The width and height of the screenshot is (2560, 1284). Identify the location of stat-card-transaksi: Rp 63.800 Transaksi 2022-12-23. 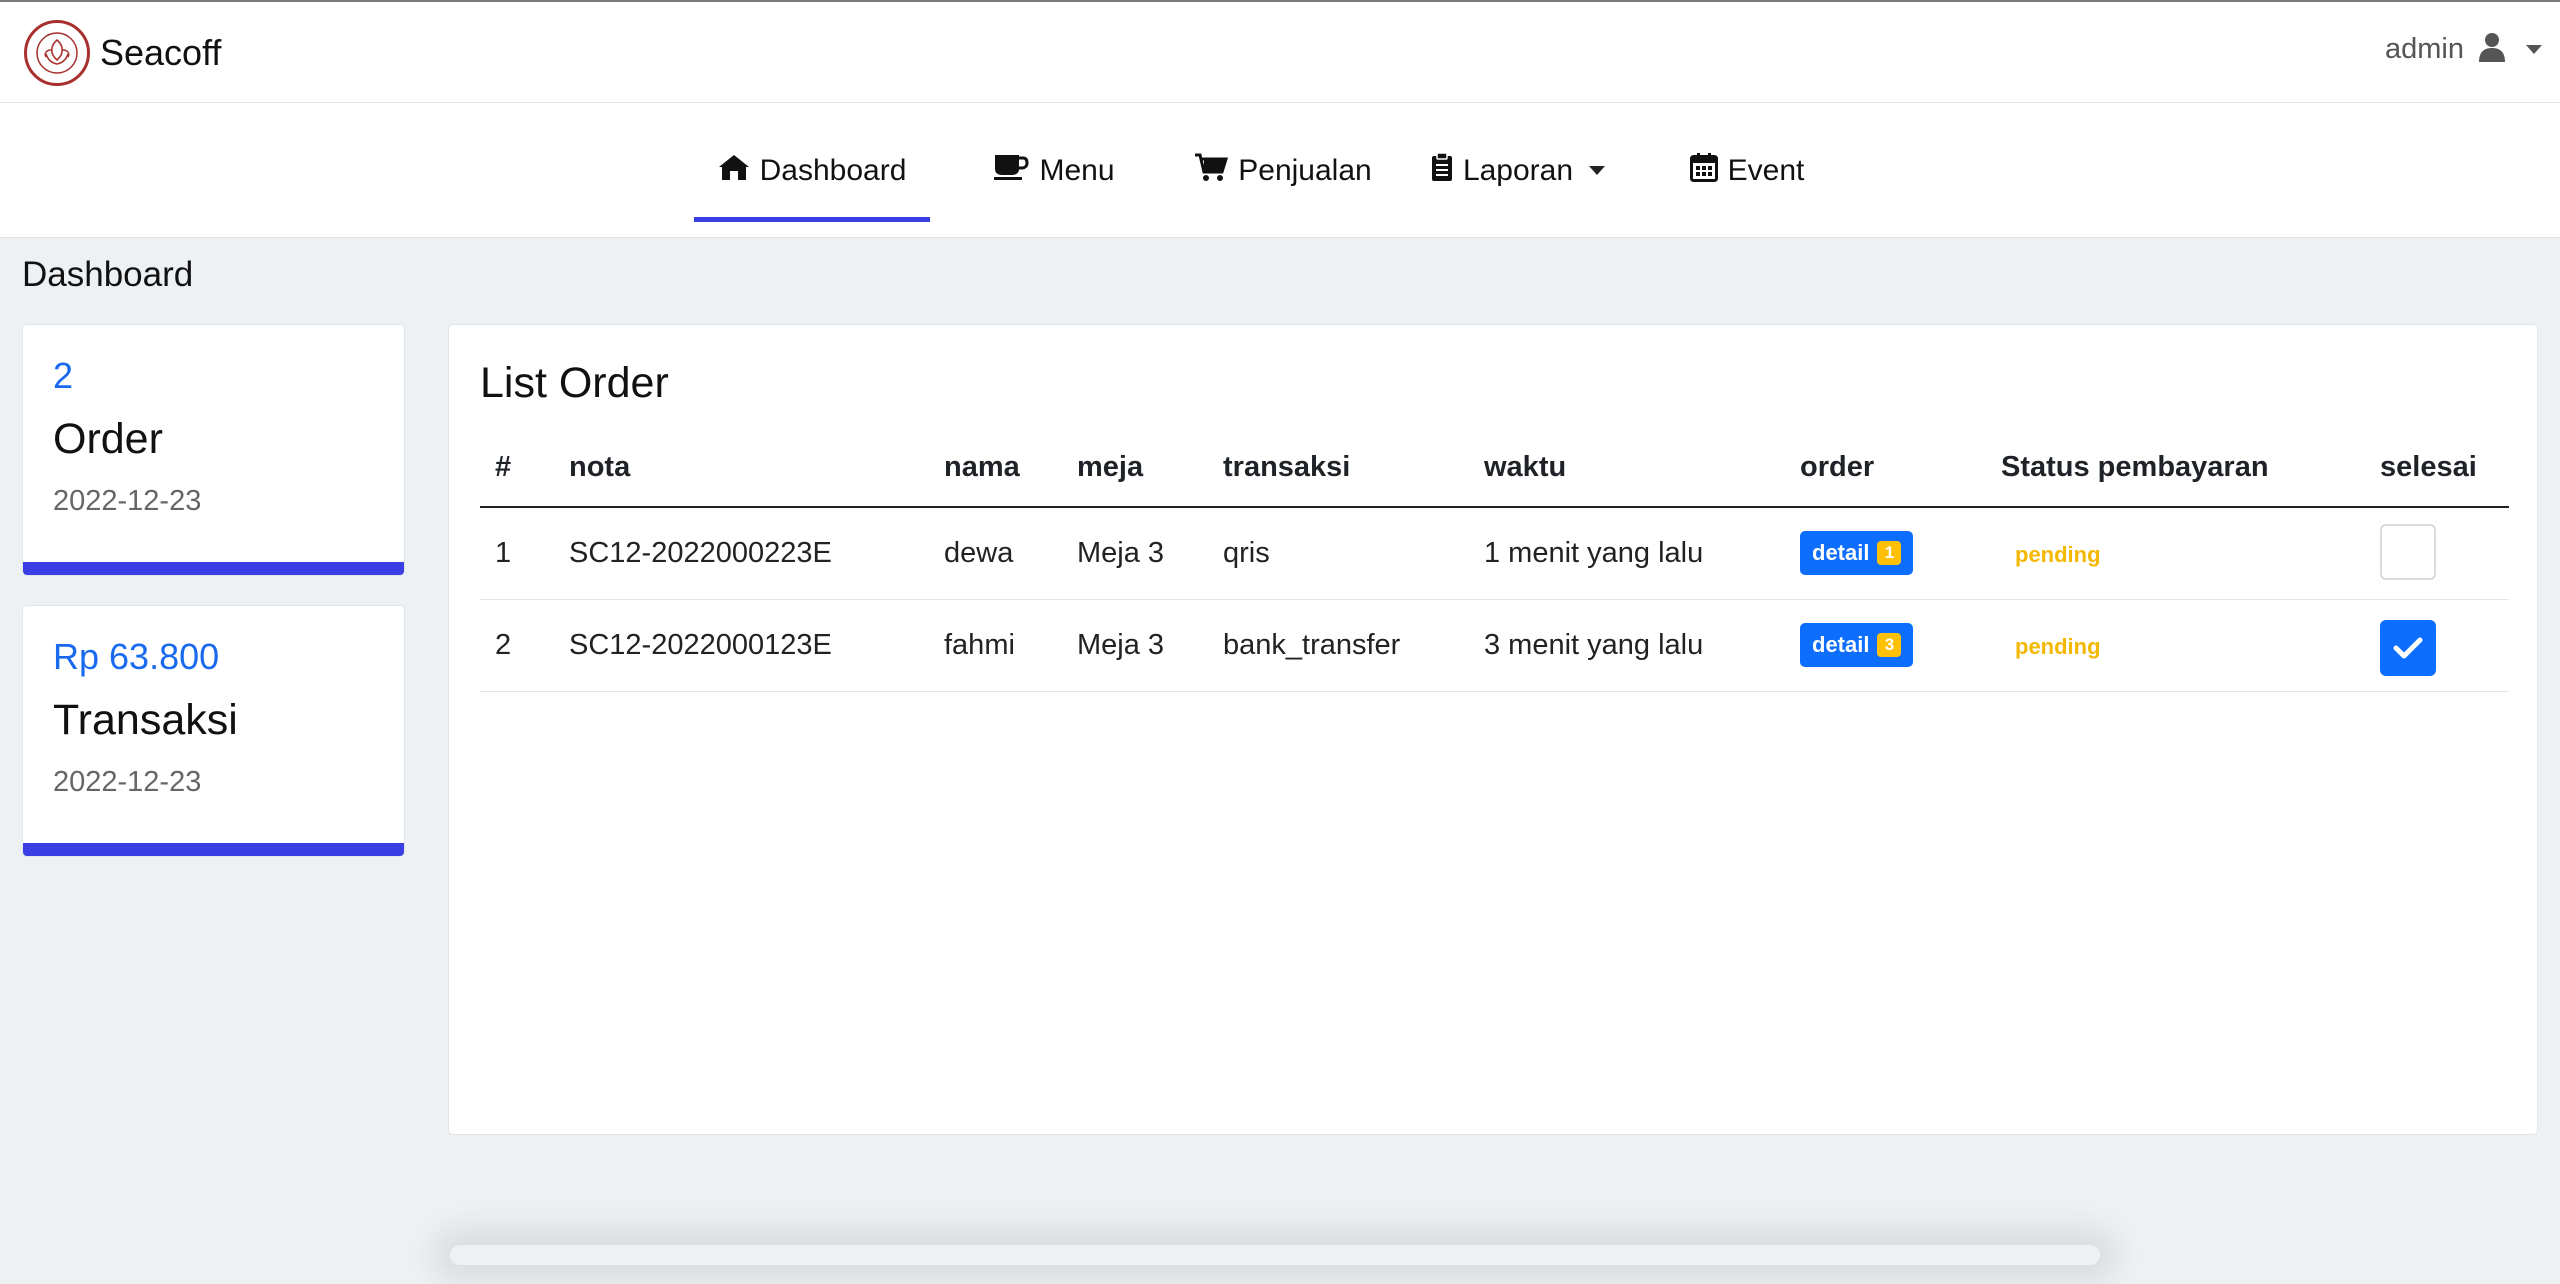
(213, 731).